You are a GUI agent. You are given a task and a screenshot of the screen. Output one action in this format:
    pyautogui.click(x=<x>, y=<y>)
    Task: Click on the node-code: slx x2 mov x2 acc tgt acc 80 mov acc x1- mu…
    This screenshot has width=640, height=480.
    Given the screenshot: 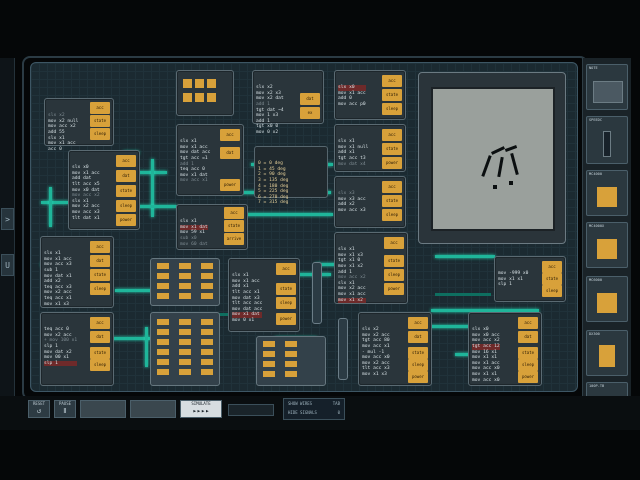 What is the action you would take?
    pyautogui.click(x=376, y=352)
    